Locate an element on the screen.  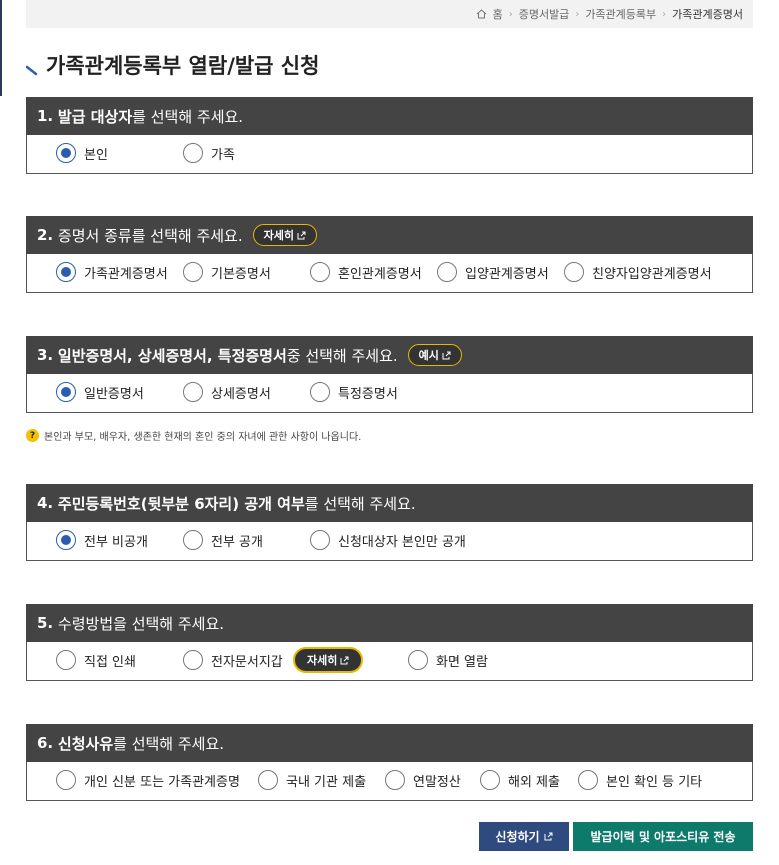
section-options: 일반증명서 상세증명서 특정증명서 is located at coordinates (389, 393).